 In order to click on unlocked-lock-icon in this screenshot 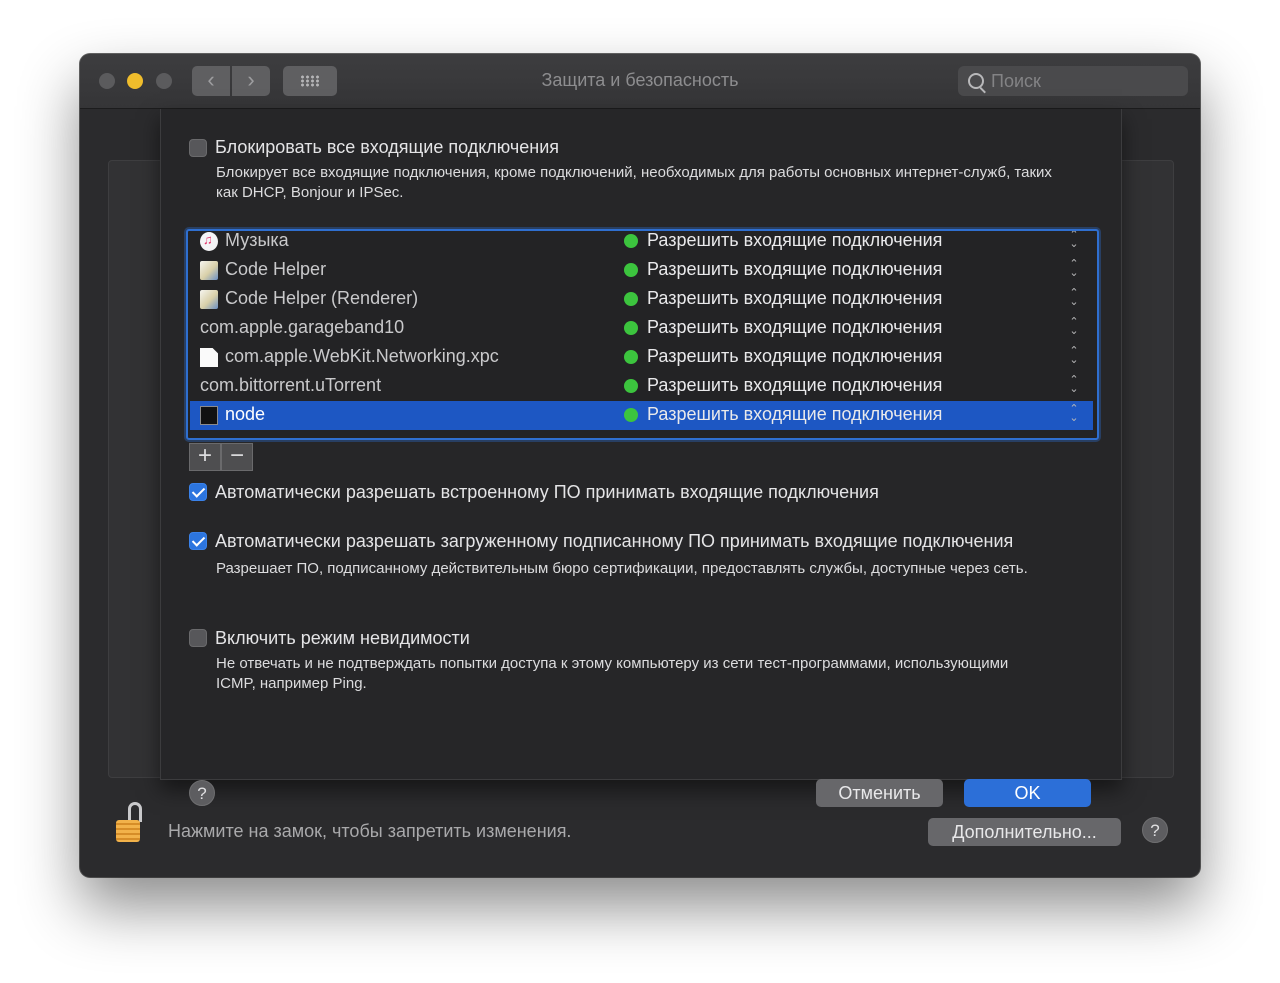, I will do `click(131, 824)`.